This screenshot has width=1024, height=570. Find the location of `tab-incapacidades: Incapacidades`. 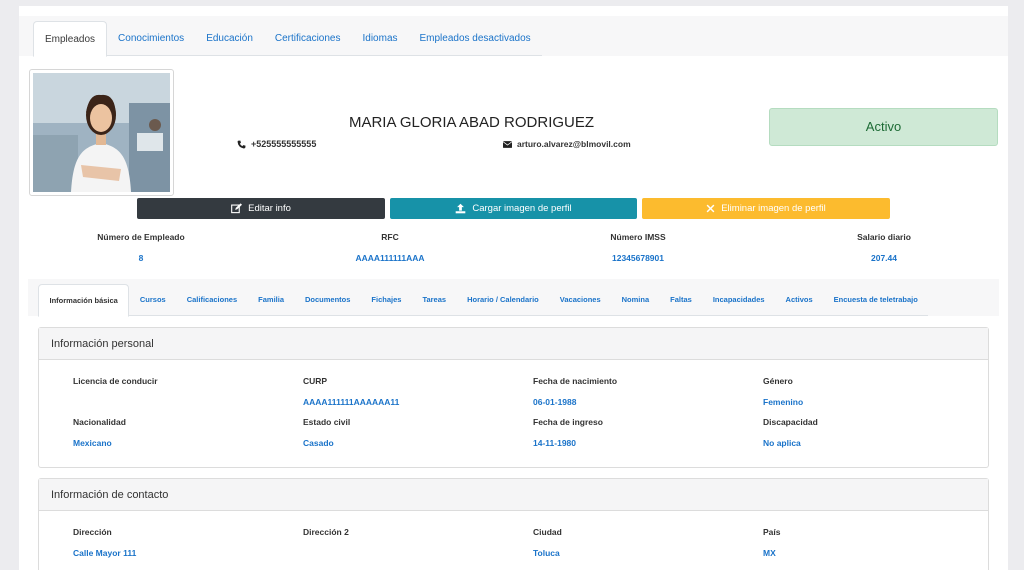

tab-incapacidades: Incapacidades is located at coordinates (738, 299).